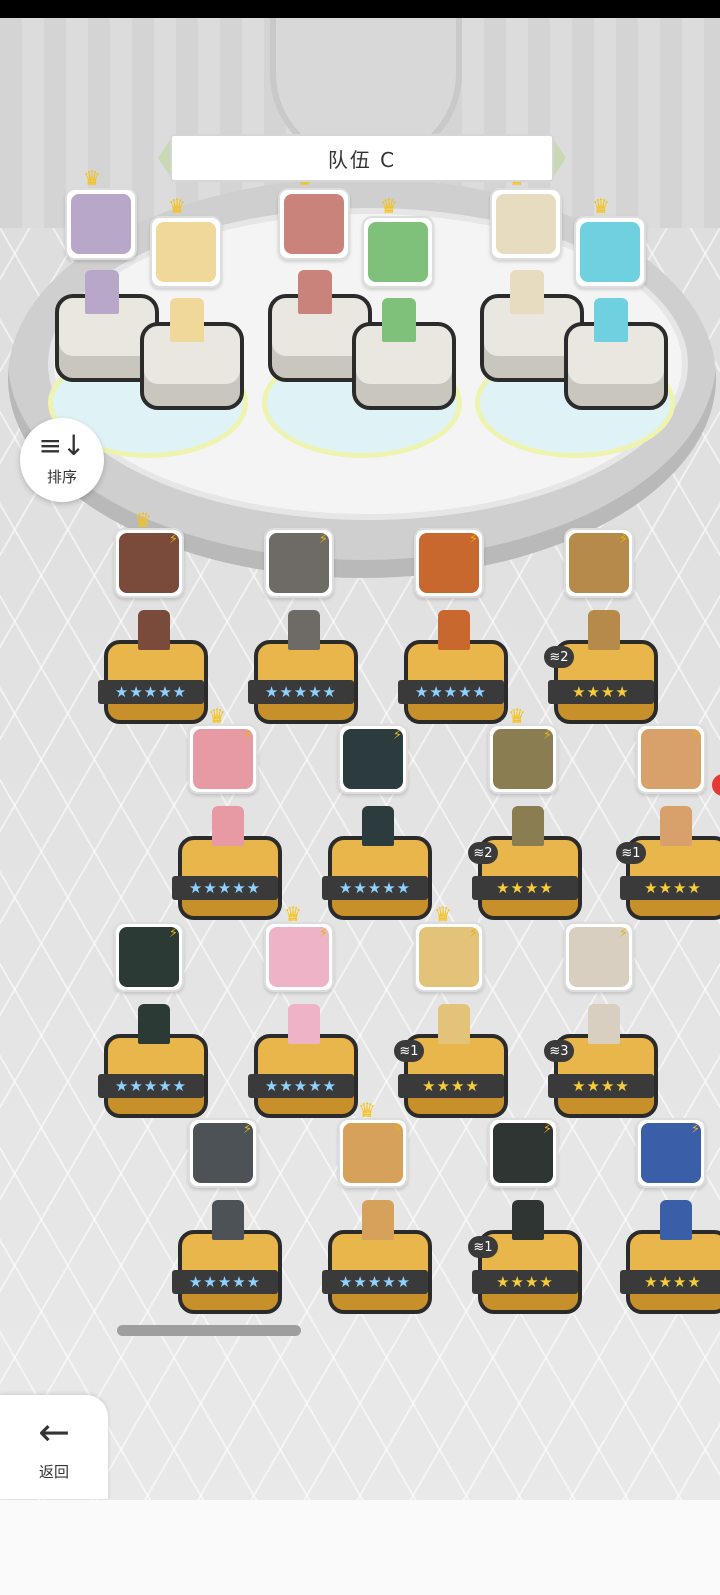 Image resolution: width=720 pixels, height=1595 pixels. What do you see at coordinates (61, 477) in the screenshot?
I see `sort-label: 排序` at bounding box center [61, 477].